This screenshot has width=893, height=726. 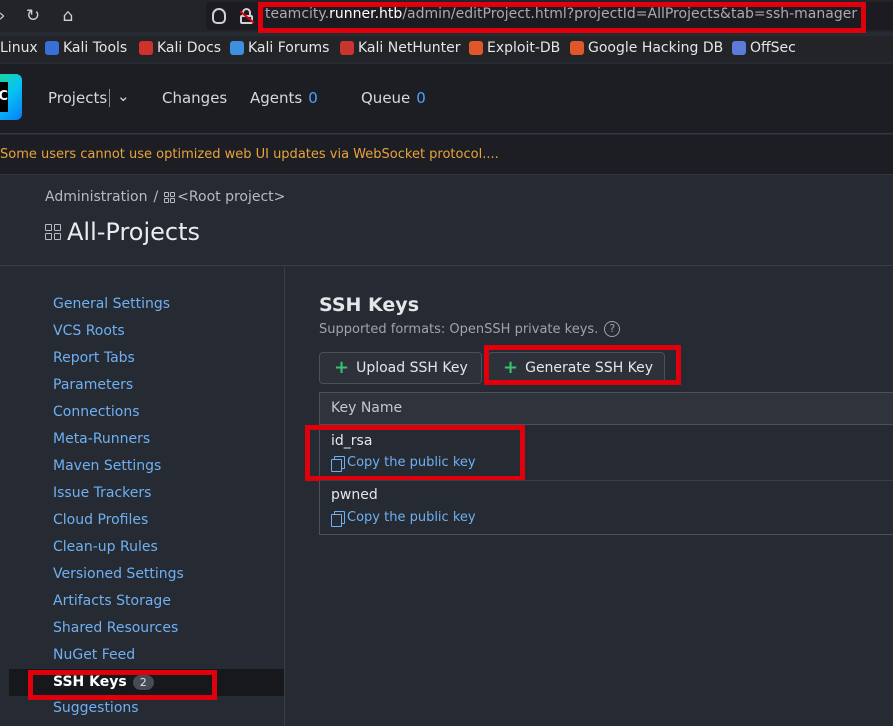 What do you see at coordinates (94, 655) in the screenshot?
I see `sidebar-item-nuget-feed: NuGet Feed` at bounding box center [94, 655].